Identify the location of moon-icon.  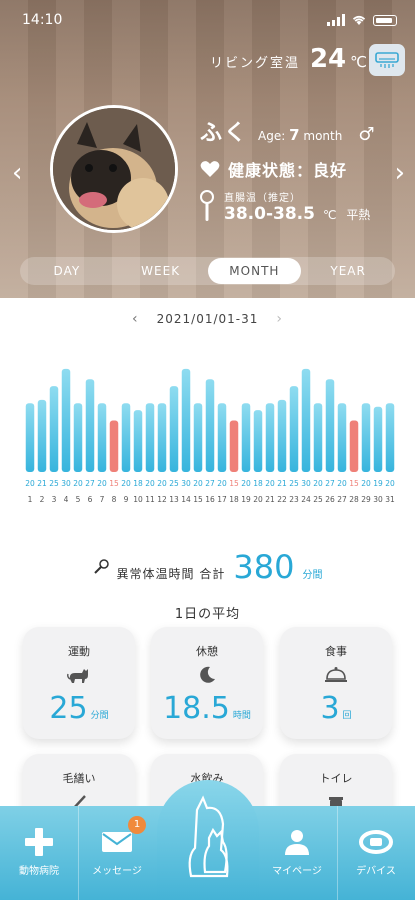
(207, 674).